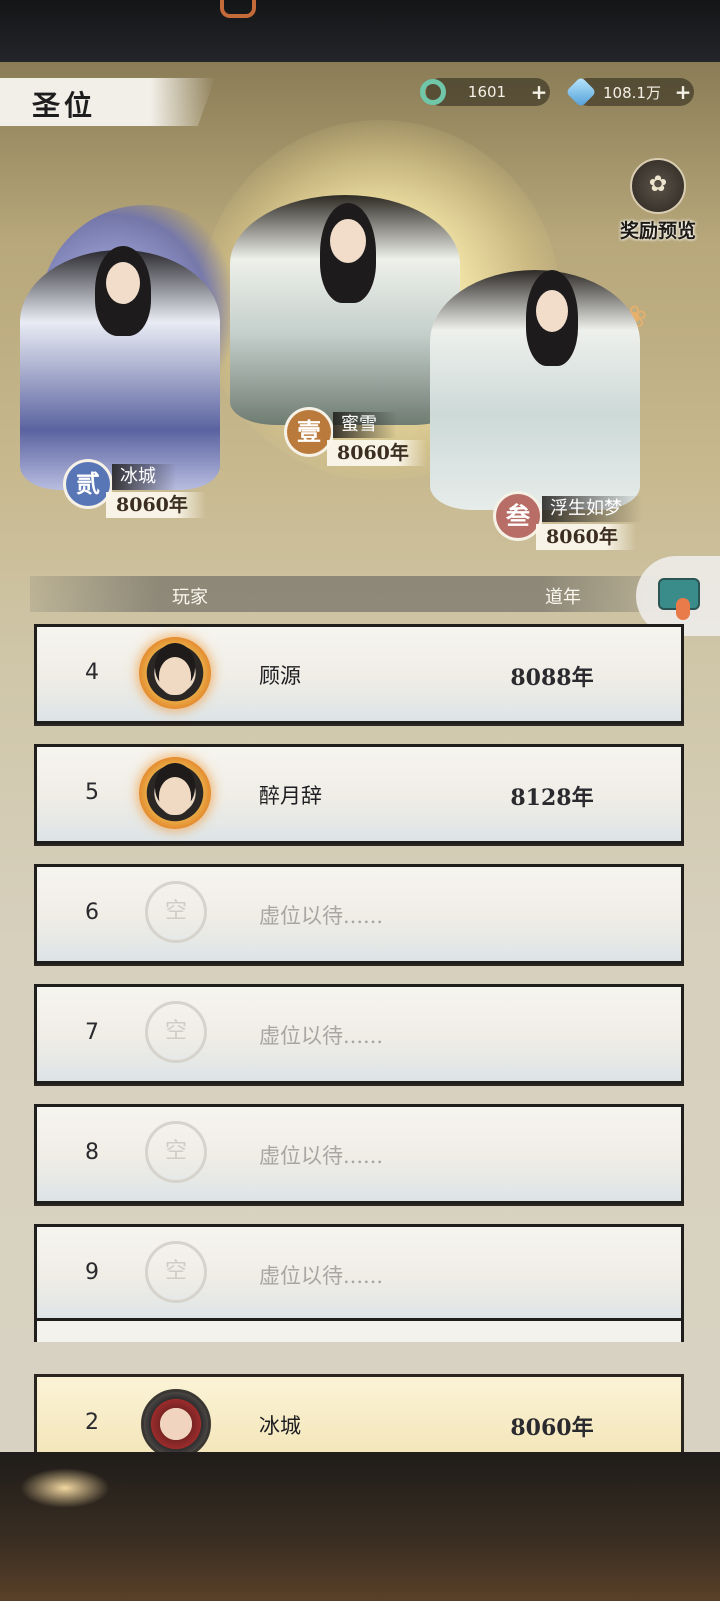 This screenshot has width=720, height=1601. I want to click on header-player: 玩家, so click(190, 597).